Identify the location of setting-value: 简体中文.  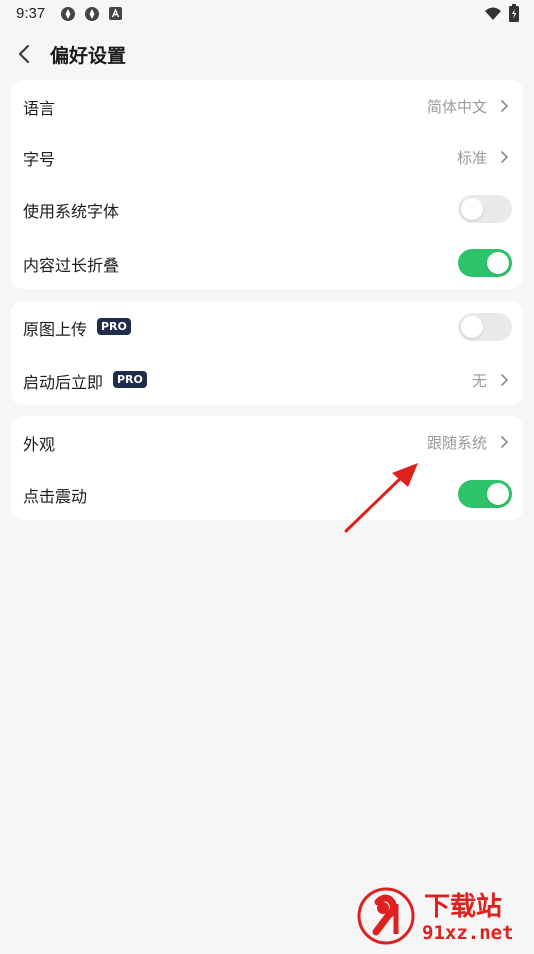
(456, 107).